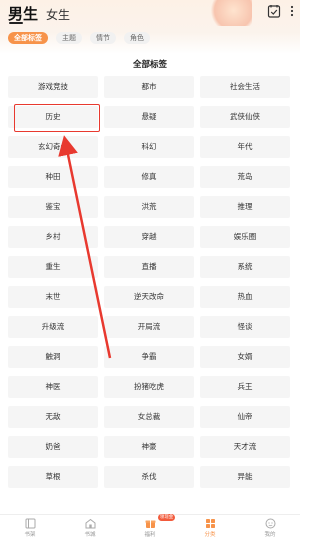  What do you see at coordinates (23, 13) in the screenshot?
I see `tab-male: 男生` at bounding box center [23, 13].